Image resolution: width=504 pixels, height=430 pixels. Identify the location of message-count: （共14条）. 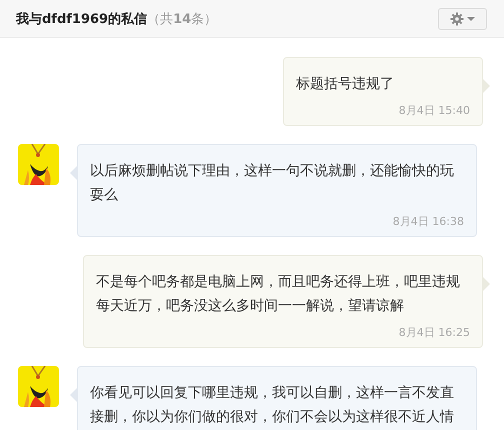
(182, 19).